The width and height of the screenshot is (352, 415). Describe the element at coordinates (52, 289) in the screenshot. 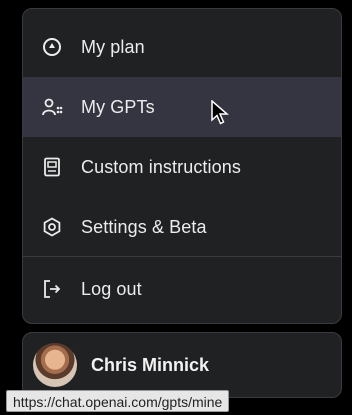

I see `logout-icon` at that location.